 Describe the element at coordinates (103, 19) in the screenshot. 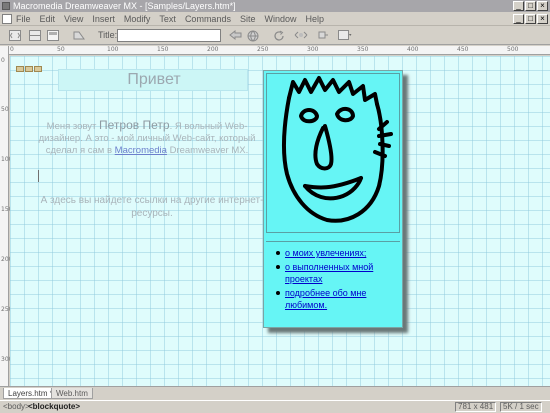

I see `menu-insert: Insert` at that location.